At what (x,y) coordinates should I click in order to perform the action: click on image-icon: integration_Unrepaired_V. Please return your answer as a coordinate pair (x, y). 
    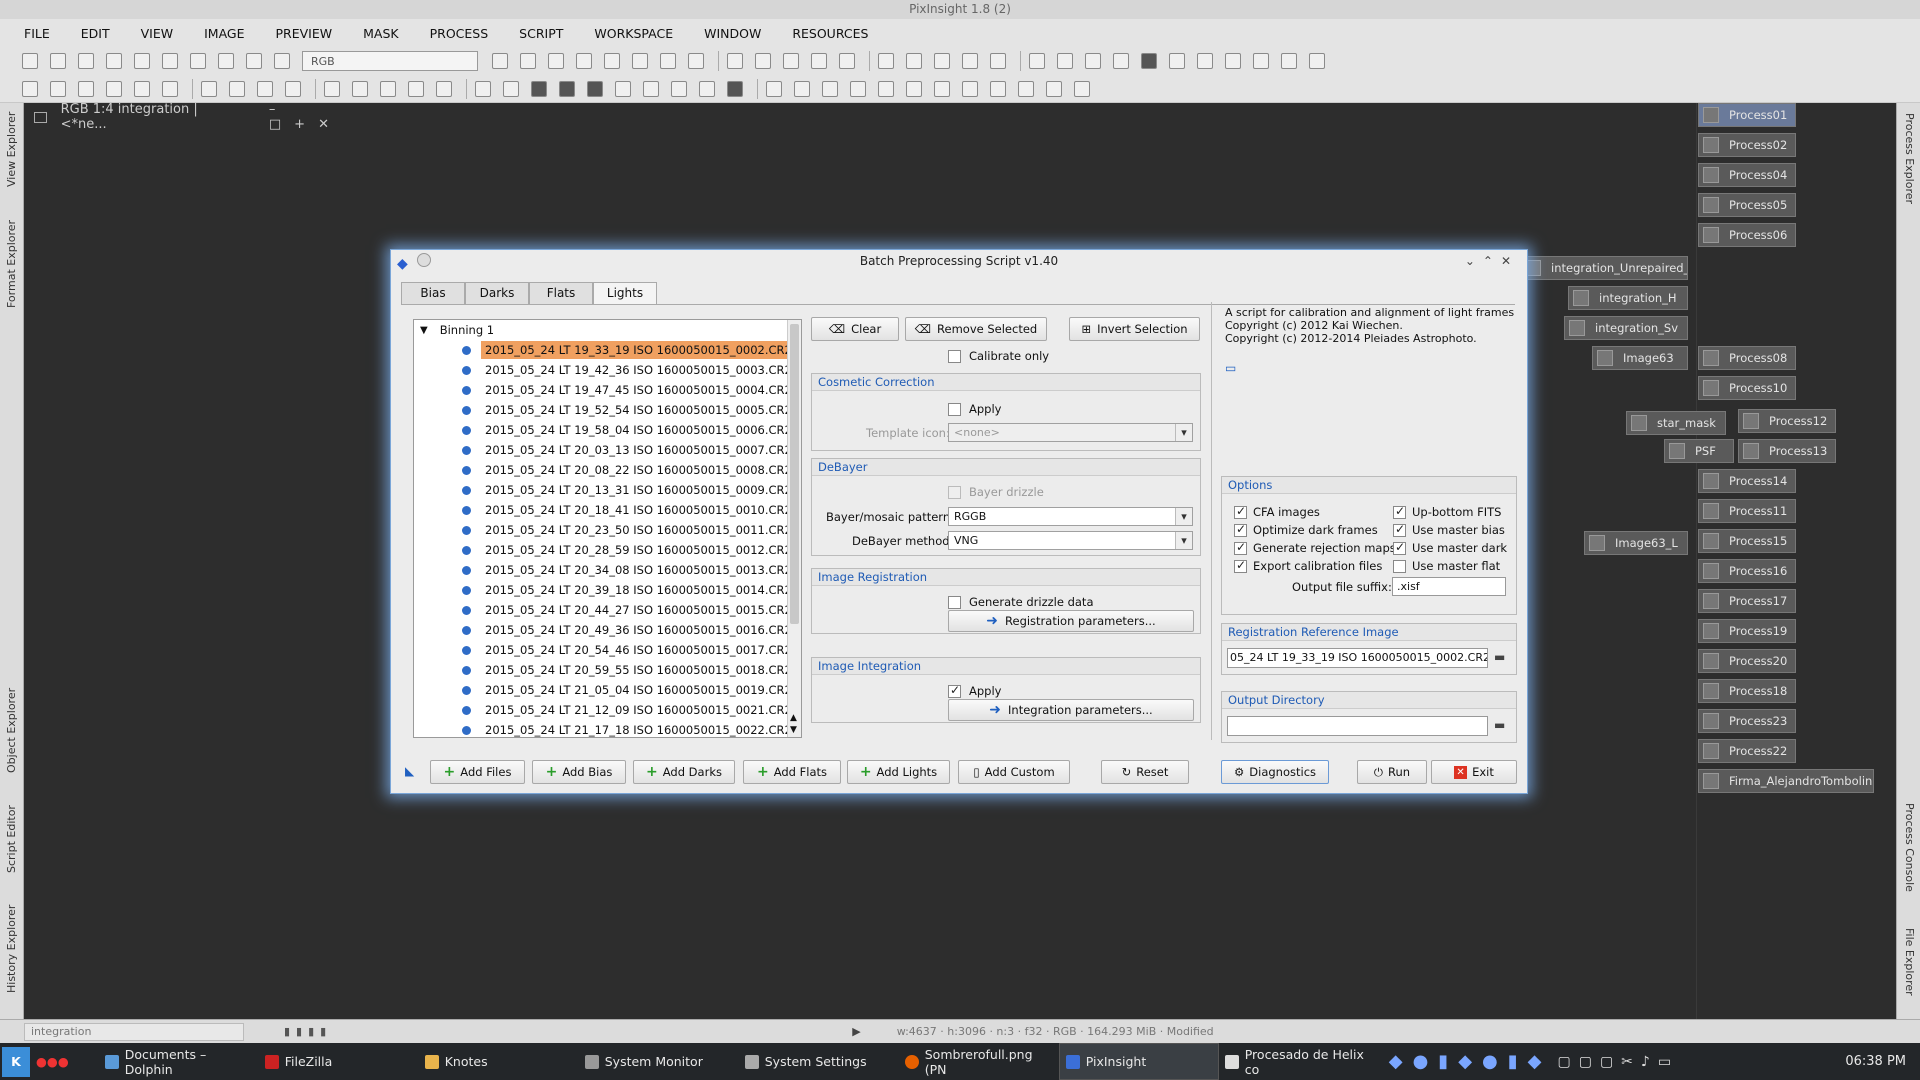
    Looking at the image, I should click on (1604, 268).